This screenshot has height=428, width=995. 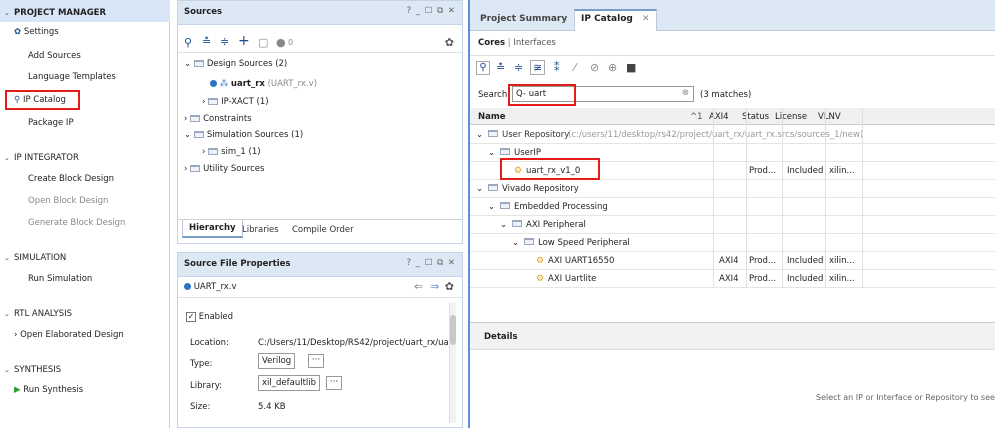 What do you see at coordinates (289, 383) in the screenshot?
I see `library-value: xil_defaultlib` at bounding box center [289, 383].